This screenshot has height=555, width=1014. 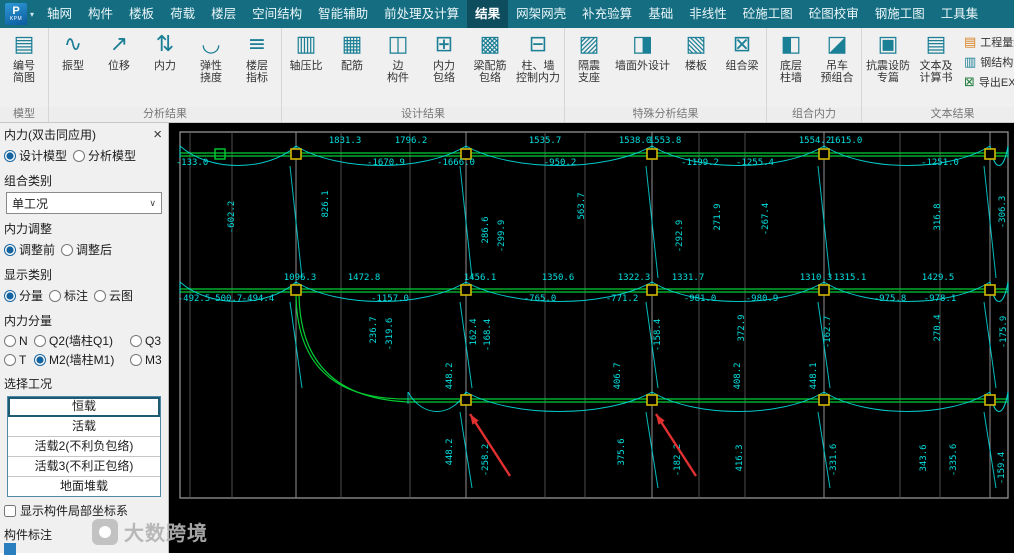 What do you see at coordinates (888, 68) in the screenshot?
I see `ribbon-seismic-special-report-button: ▣ 抗震设防 专篇` at bounding box center [888, 68].